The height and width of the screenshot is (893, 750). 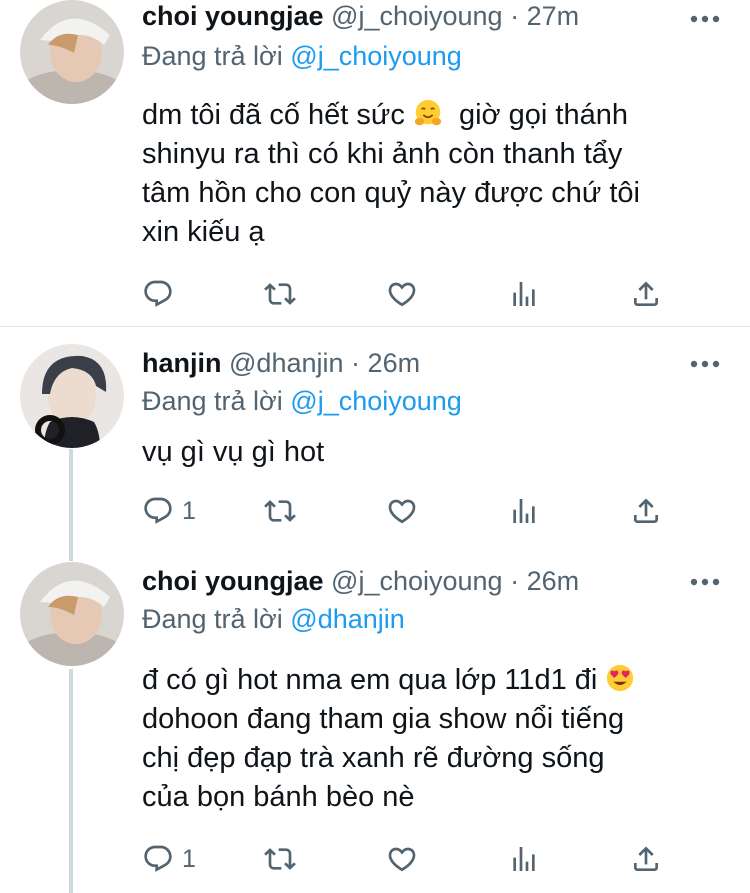 What do you see at coordinates (286, 363) in the screenshot?
I see `handle: @dhanjin` at bounding box center [286, 363].